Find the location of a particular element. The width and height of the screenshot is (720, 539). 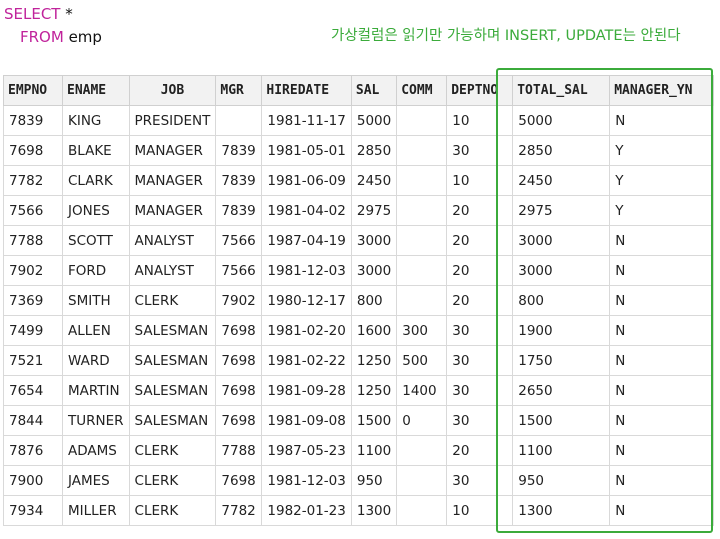

table-row: 7369 SMITH CLERK 7902 1980-12-17 800 20 800 N is located at coordinates (359, 300).